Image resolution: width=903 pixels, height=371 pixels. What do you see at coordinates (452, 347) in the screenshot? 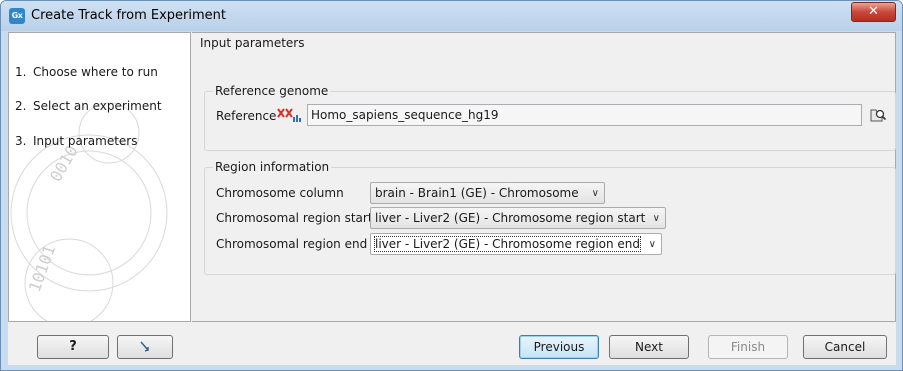
I see `button-bar: ? Previous Next Finish Cancel` at bounding box center [452, 347].